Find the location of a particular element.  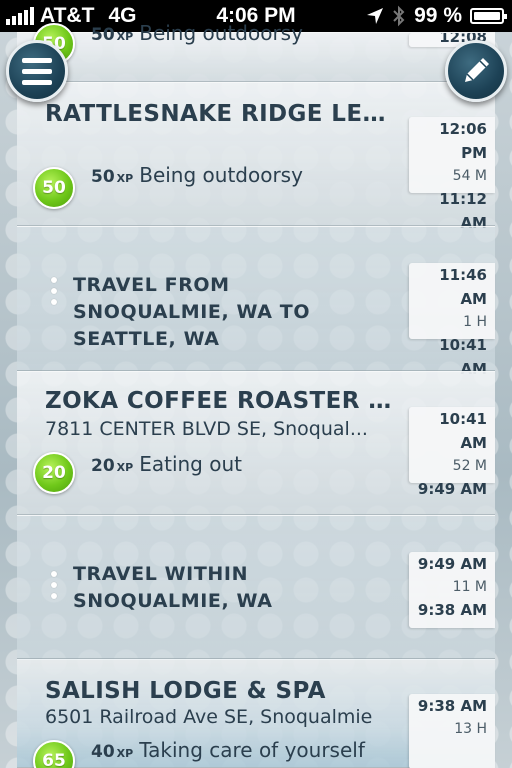

place-title: SALISH LODGE & SPA is located at coordinates (185, 691).